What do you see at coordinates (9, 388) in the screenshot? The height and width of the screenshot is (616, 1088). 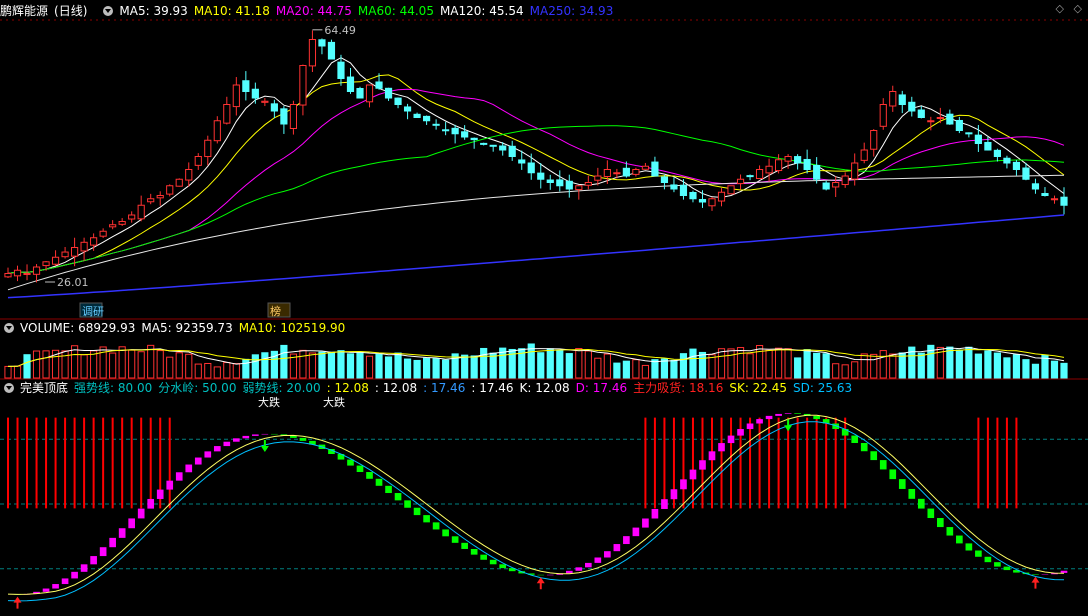 I see `oscillator-menu-icon` at bounding box center [9, 388].